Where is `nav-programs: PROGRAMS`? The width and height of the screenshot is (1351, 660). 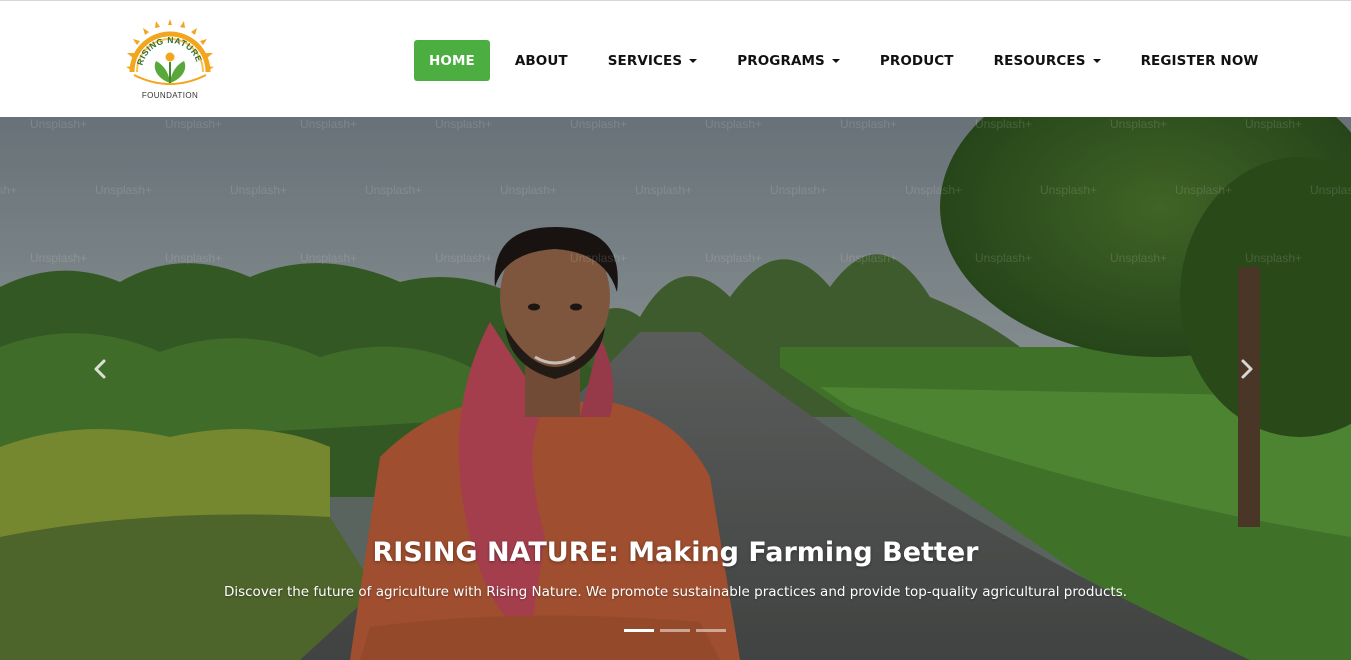
nav-programs: PROGRAMS is located at coordinates (788, 60).